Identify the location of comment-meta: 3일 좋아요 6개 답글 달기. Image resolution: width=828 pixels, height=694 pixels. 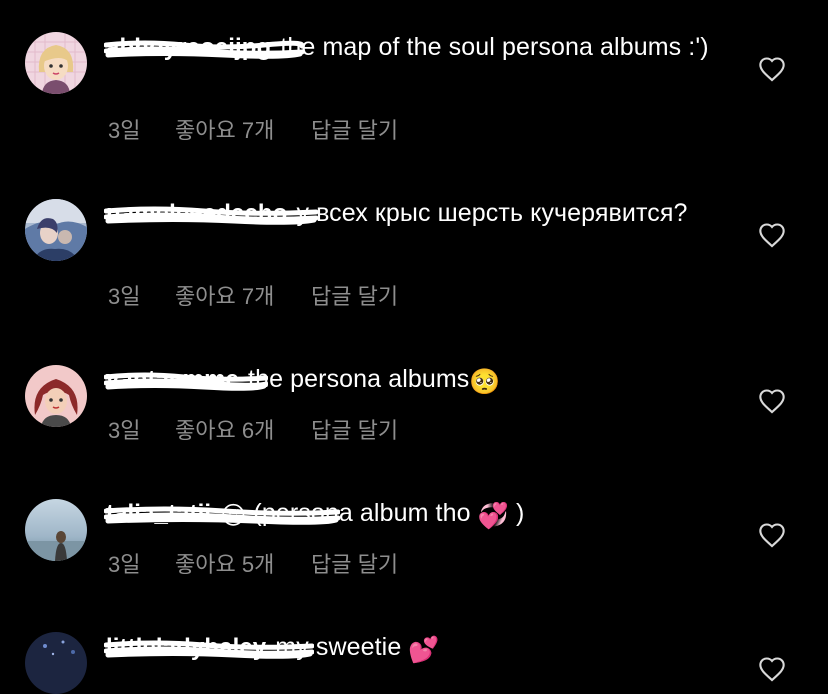
(253, 429).